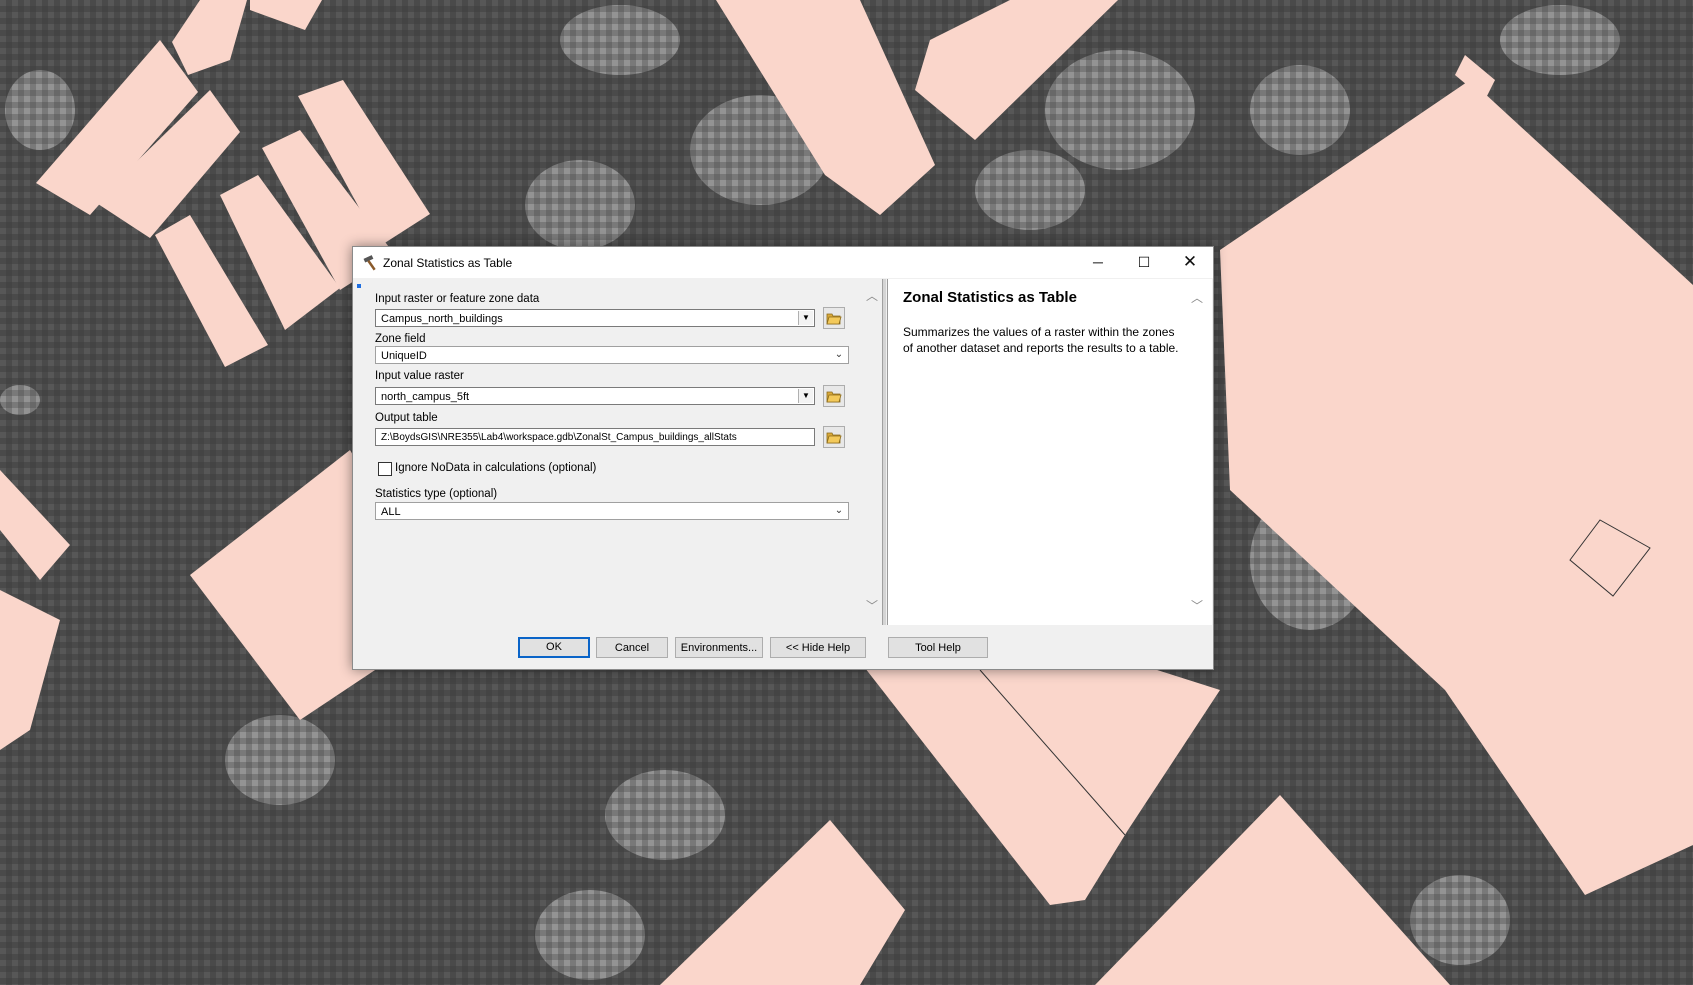 This screenshot has height=985, width=1693. What do you see at coordinates (884, 452) in the screenshot?
I see `pane-splitter` at bounding box center [884, 452].